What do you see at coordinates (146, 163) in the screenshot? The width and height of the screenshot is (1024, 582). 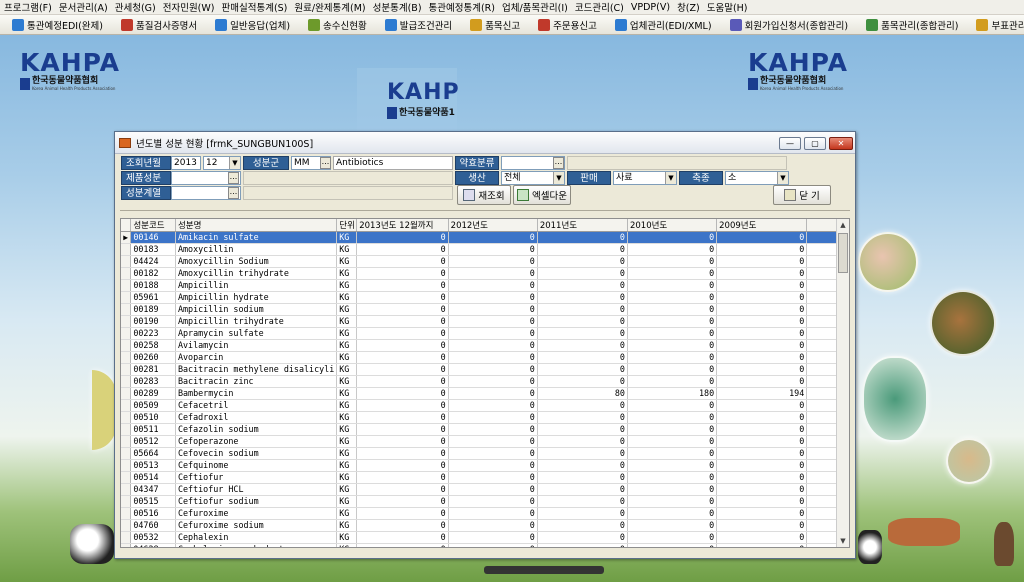 I see `year-month-label: 조회년월` at bounding box center [146, 163].